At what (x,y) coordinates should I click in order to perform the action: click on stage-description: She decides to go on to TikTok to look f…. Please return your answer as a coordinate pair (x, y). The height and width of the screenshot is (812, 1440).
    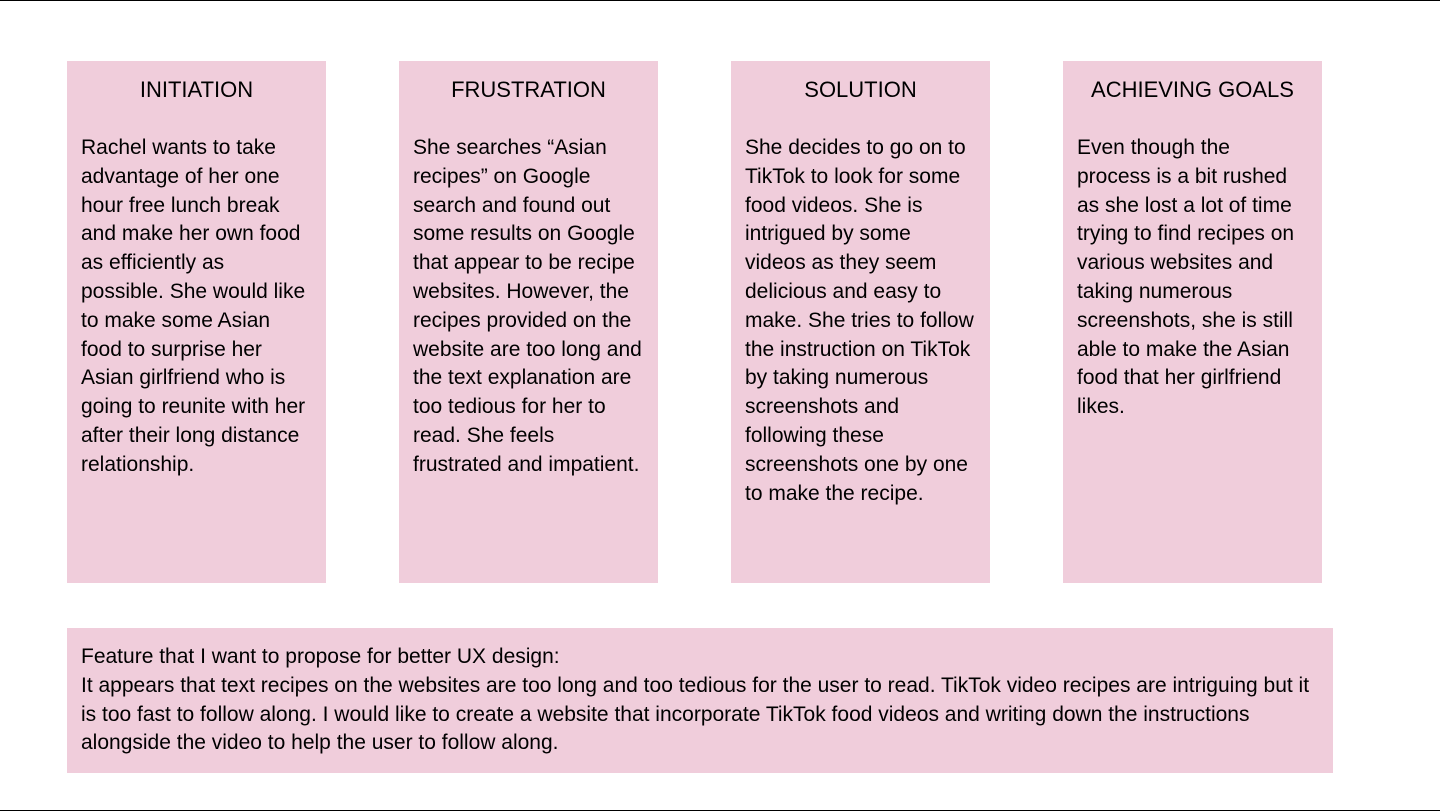
    Looking at the image, I should click on (859, 320).